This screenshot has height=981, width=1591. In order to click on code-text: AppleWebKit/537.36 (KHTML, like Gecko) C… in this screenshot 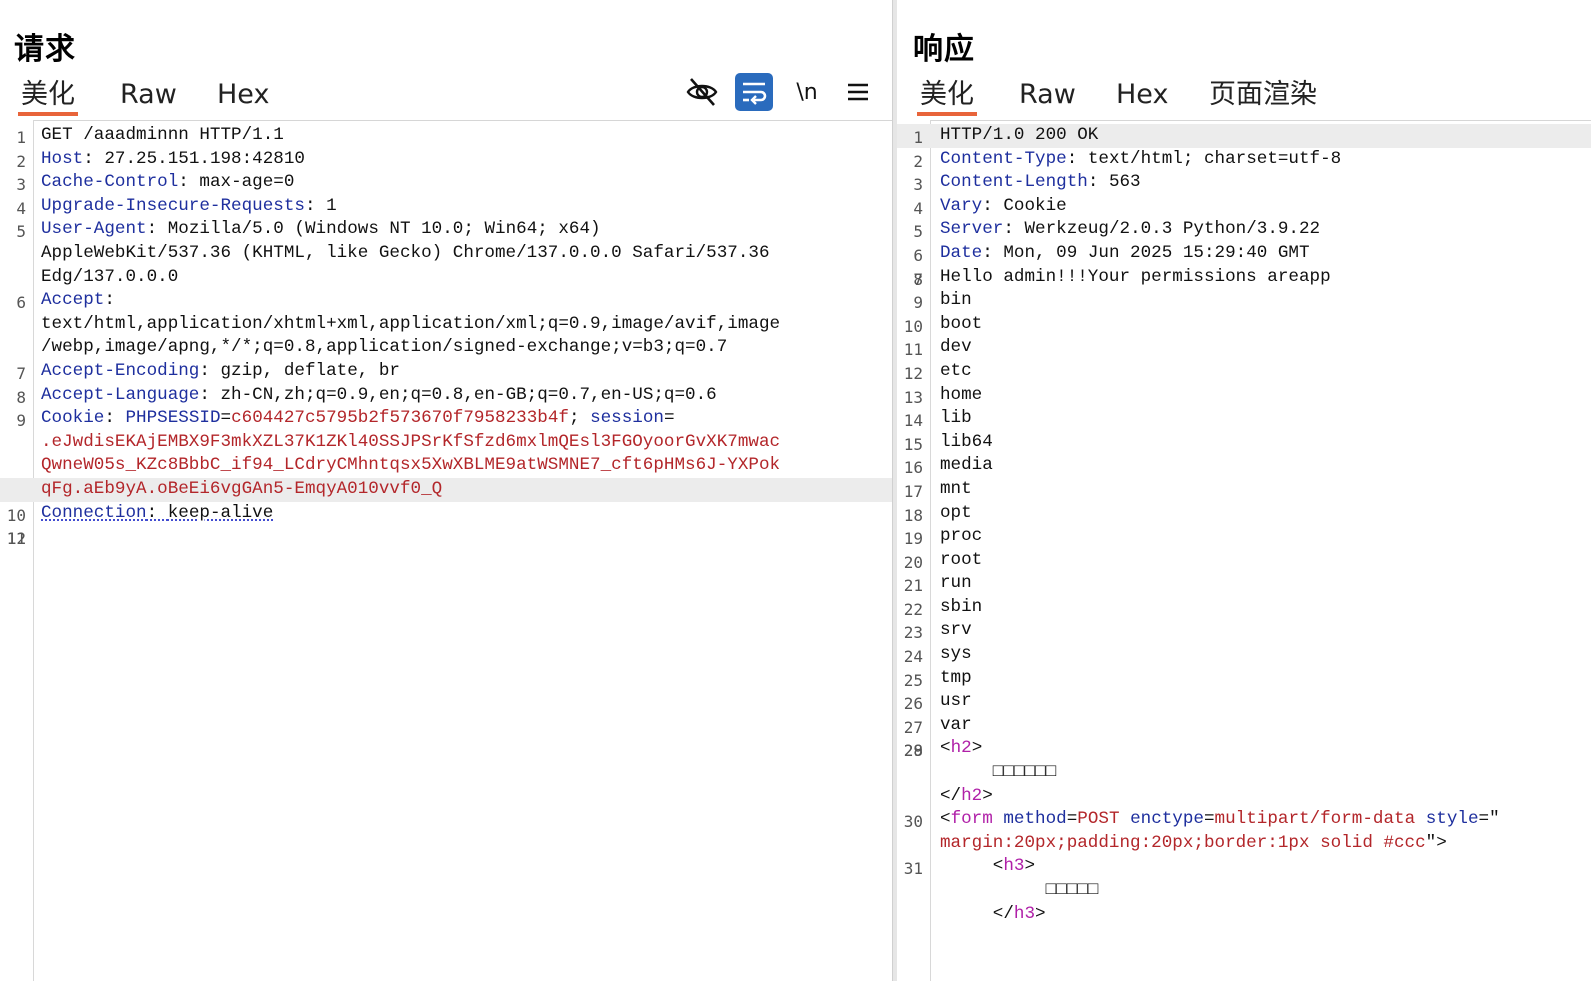, I will do `click(466, 254)`.